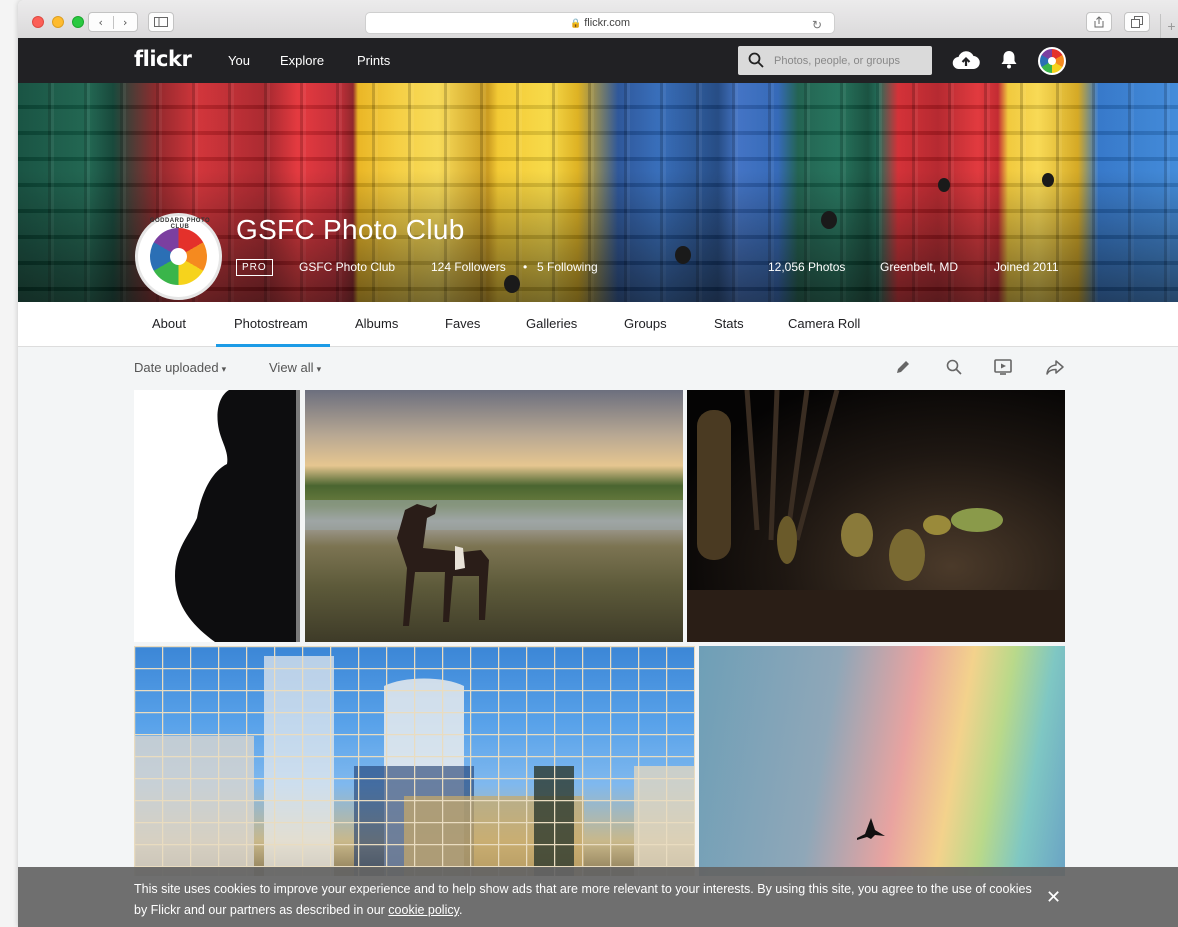 The height and width of the screenshot is (927, 1178). Describe the element at coordinates (347, 267) in the screenshot. I see `profile-username: GSFC Photo Club` at that location.